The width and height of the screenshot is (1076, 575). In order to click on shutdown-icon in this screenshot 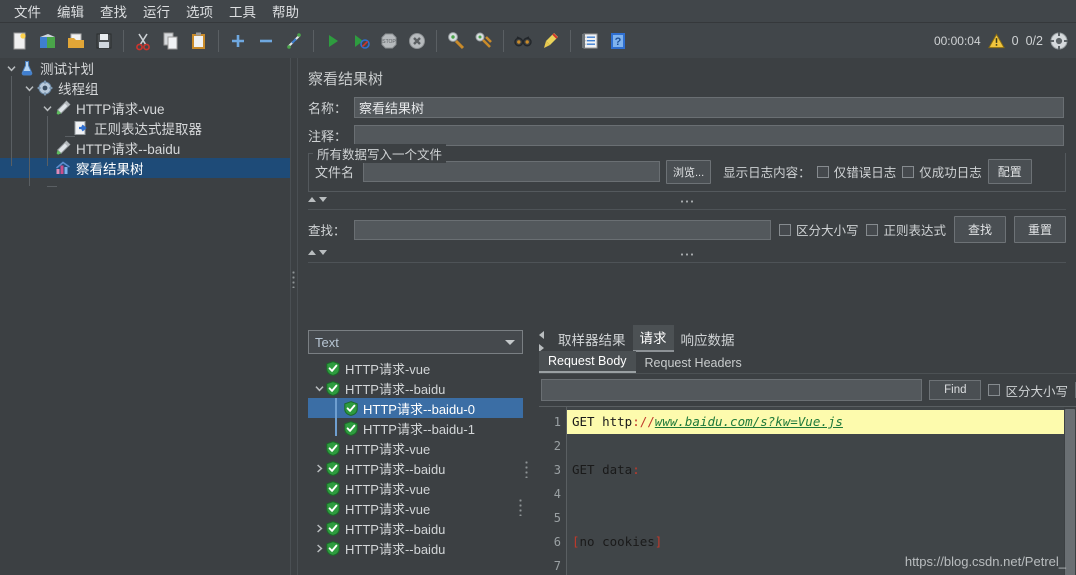, I will do `click(417, 41)`.